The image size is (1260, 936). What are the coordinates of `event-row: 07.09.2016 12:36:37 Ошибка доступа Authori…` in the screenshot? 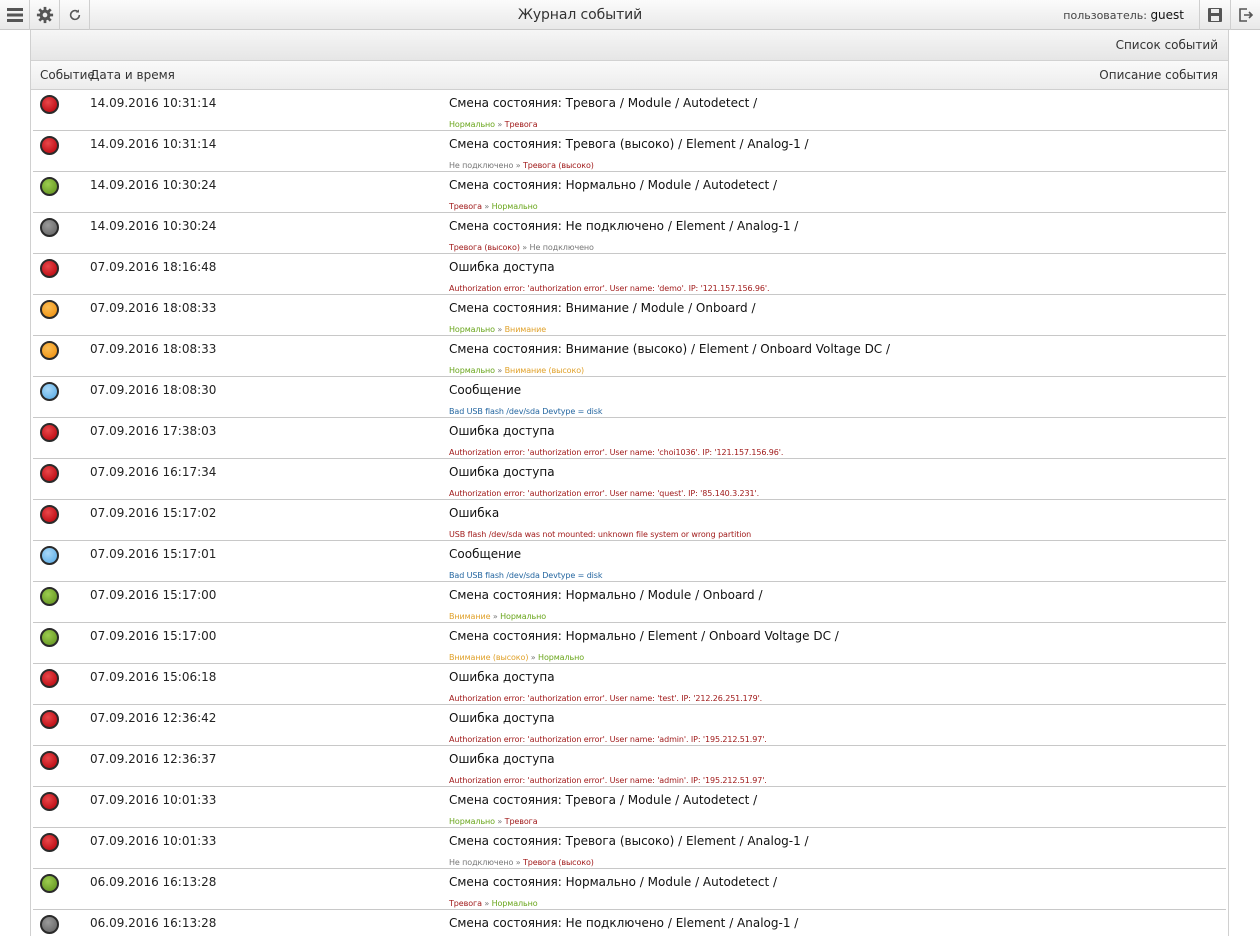 It's located at (629, 766).